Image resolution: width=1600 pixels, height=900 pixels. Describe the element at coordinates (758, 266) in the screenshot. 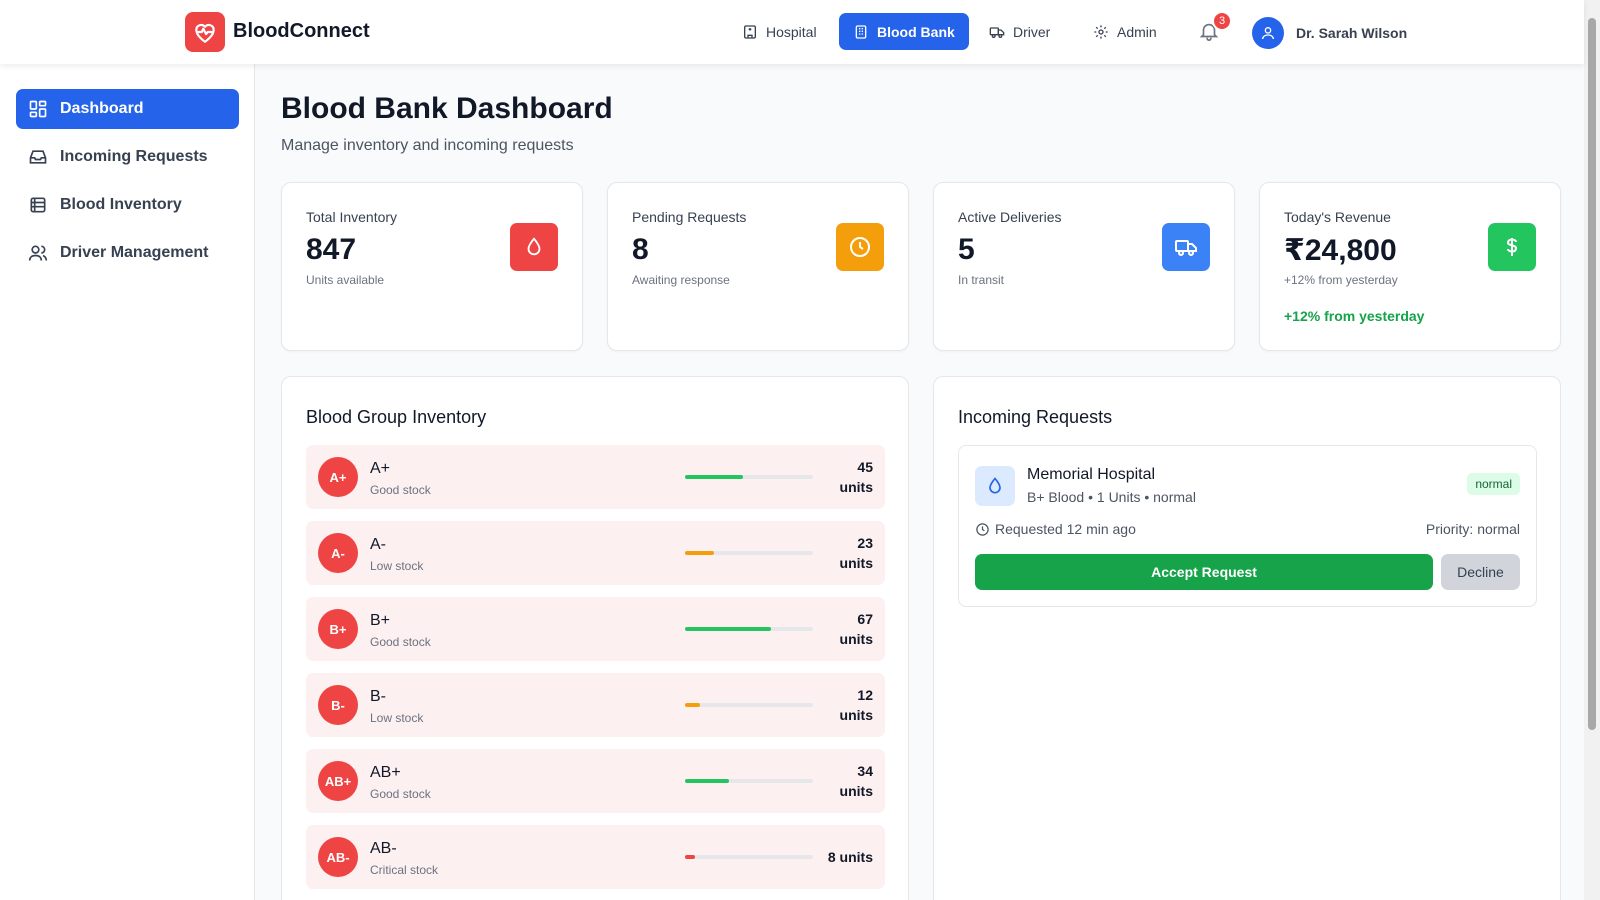

I see `stat-card-pending-requests: Pending Requests 8 Awaiting response` at that location.